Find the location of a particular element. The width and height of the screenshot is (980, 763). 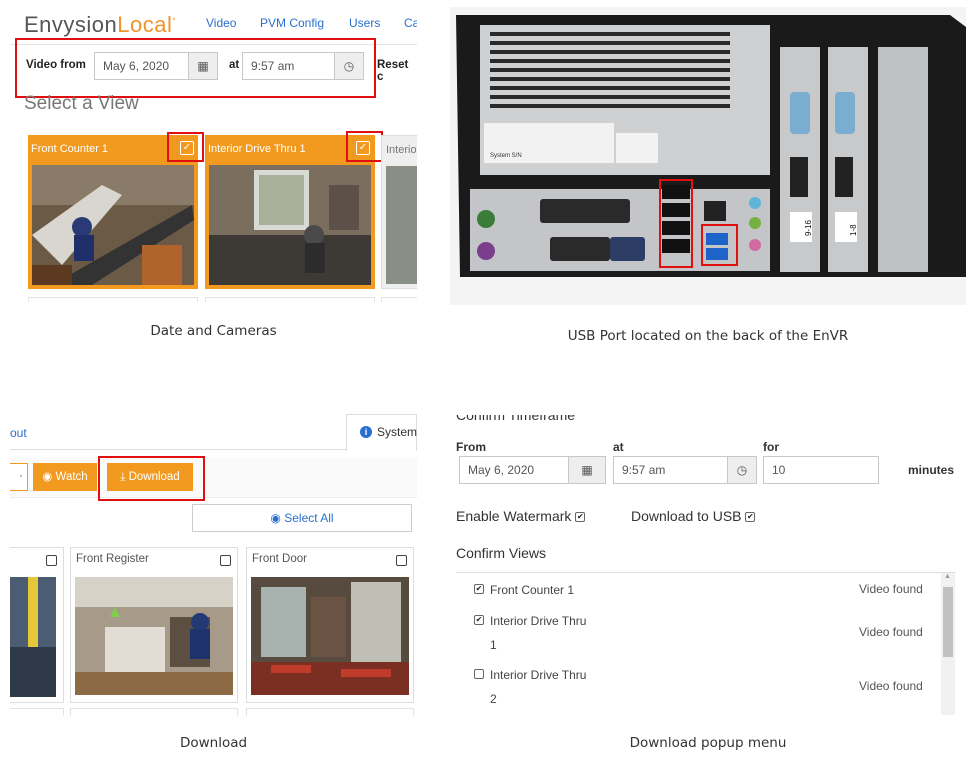

camera-title: Front Counter 1 is located at coordinates (70, 149).